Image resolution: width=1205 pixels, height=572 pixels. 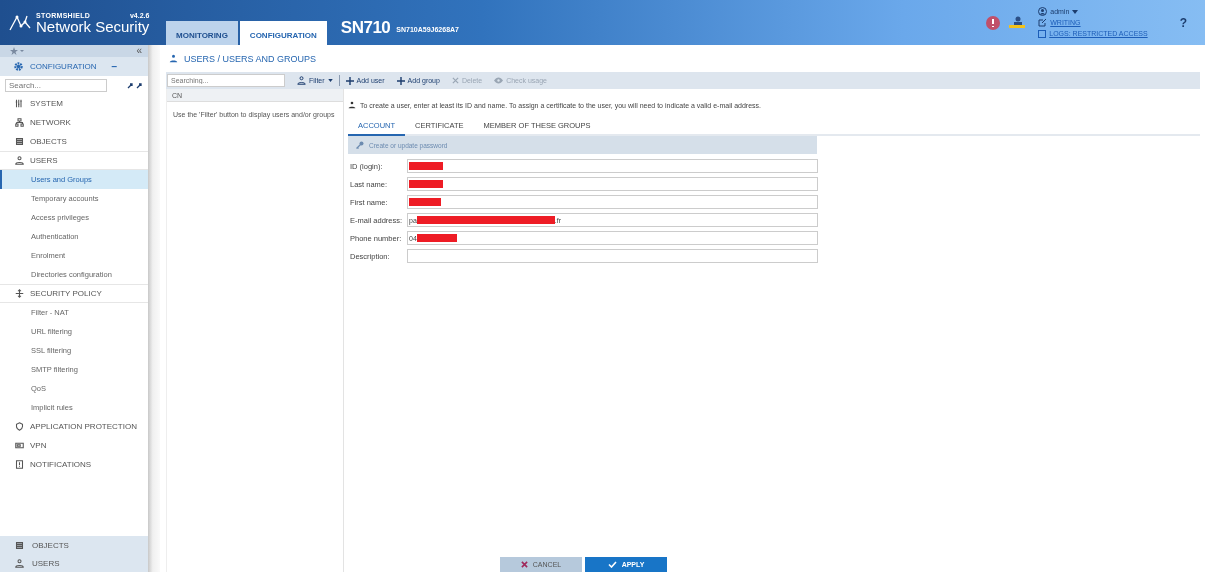 I want to click on mode-tab: CONFIGURATION, so click(x=283, y=33).